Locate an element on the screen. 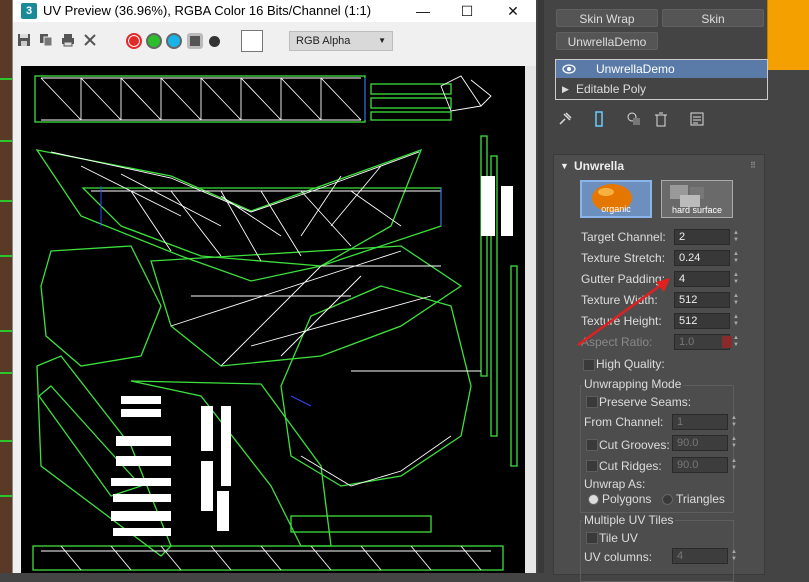  app-icon: 3 is located at coordinates (29, 11).